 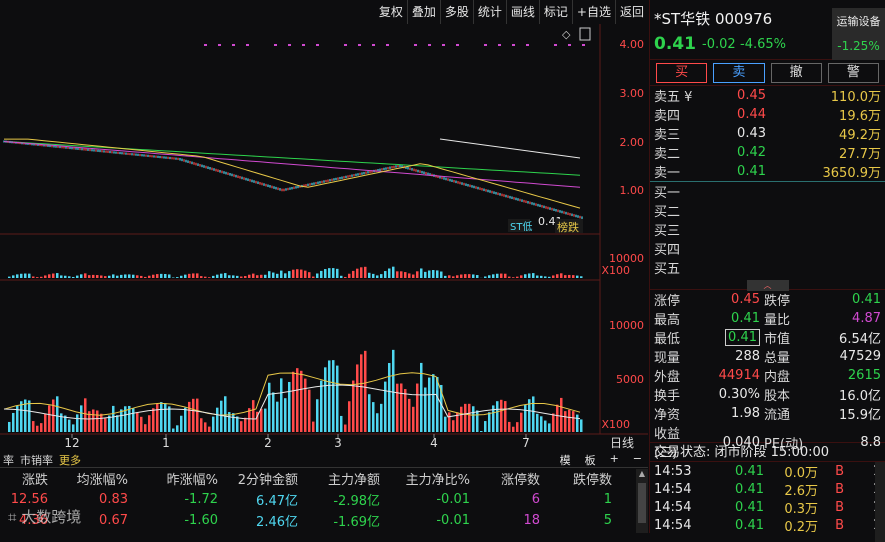 I want to click on level-price: 0.43, so click(x=733, y=133).